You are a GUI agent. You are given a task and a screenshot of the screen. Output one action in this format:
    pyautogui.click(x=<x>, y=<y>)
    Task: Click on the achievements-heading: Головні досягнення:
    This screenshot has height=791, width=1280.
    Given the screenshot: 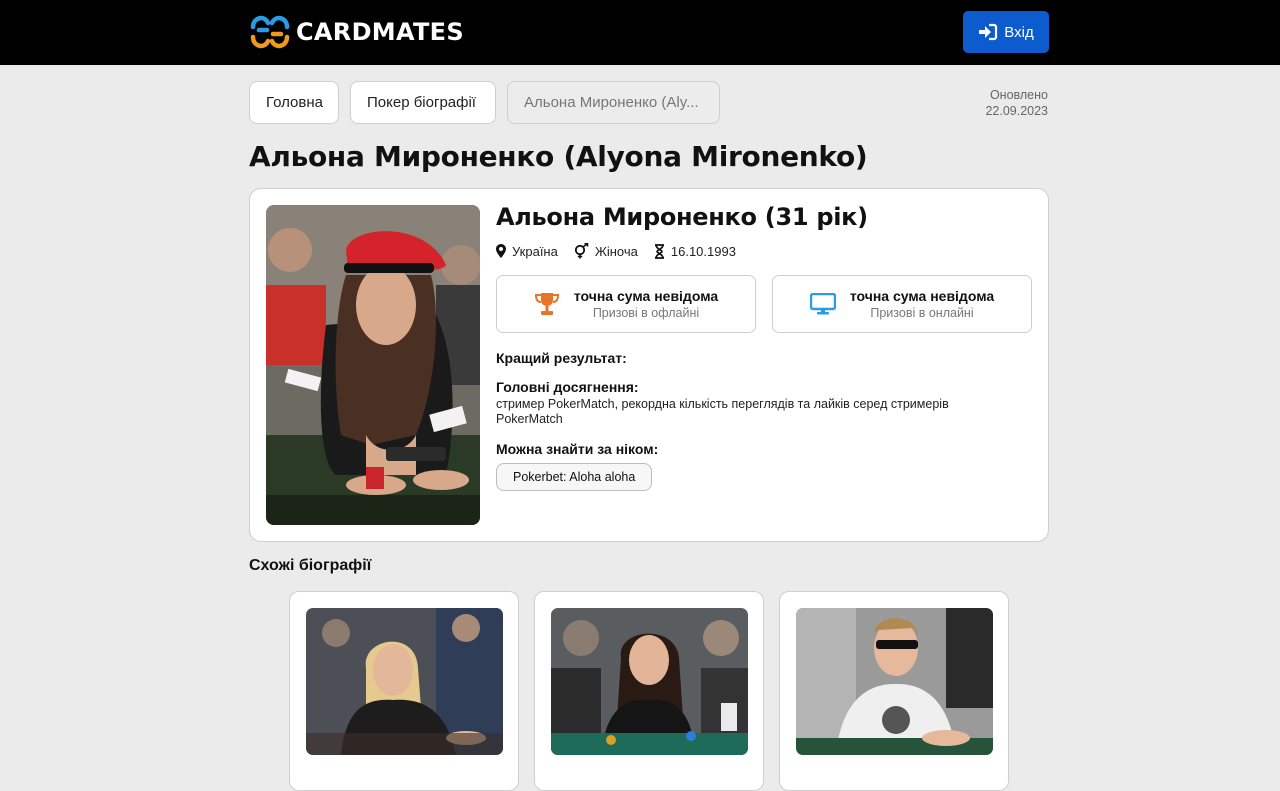 What is the action you would take?
    pyautogui.click(x=567, y=387)
    